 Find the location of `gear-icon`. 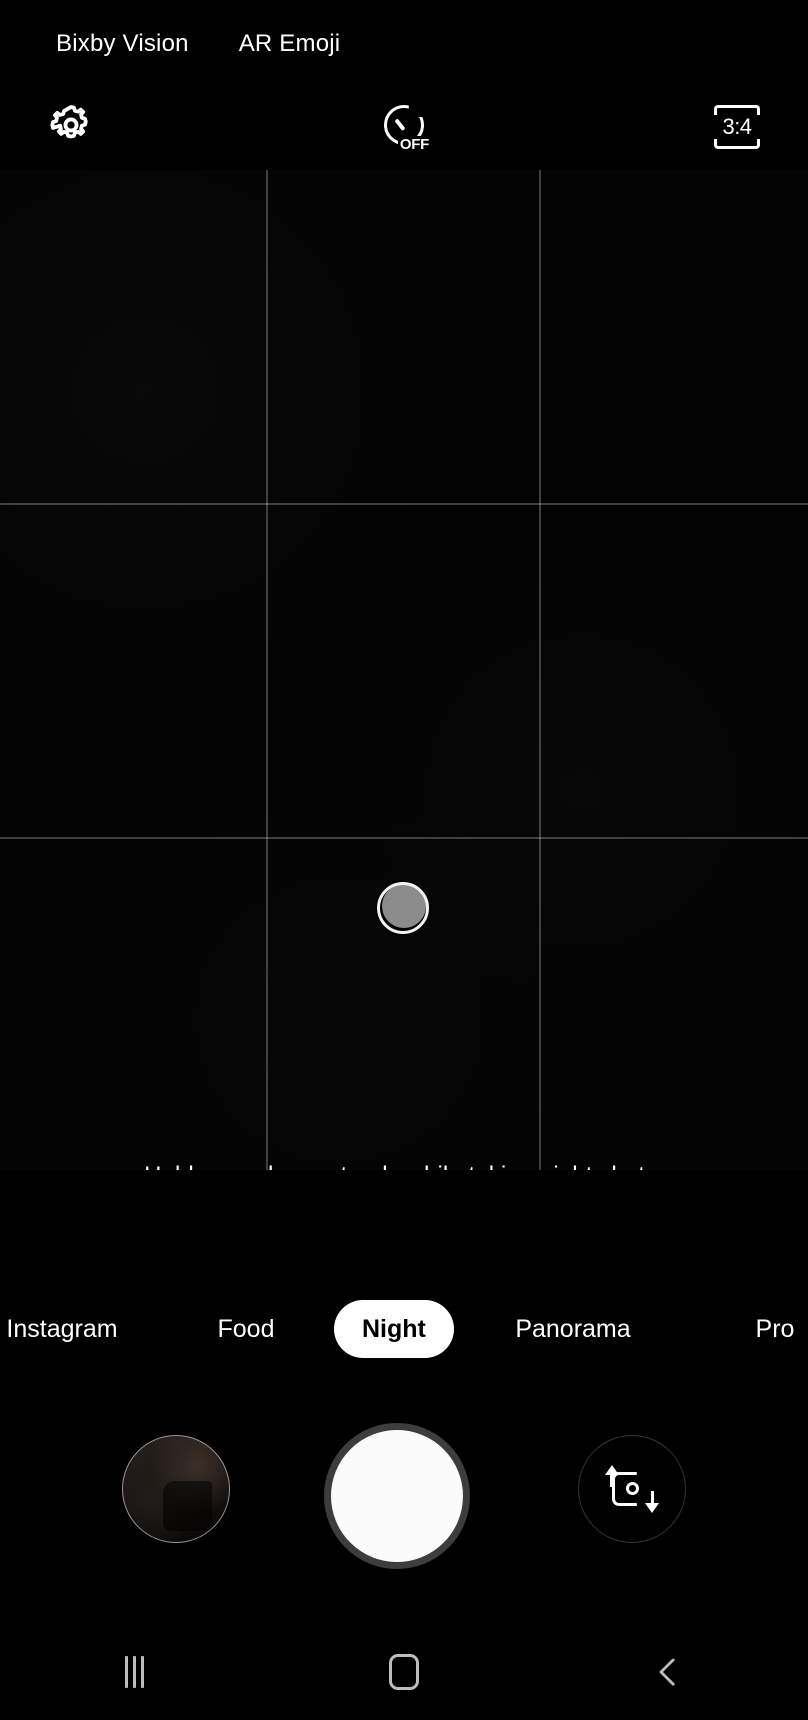

gear-icon is located at coordinates (71, 127).